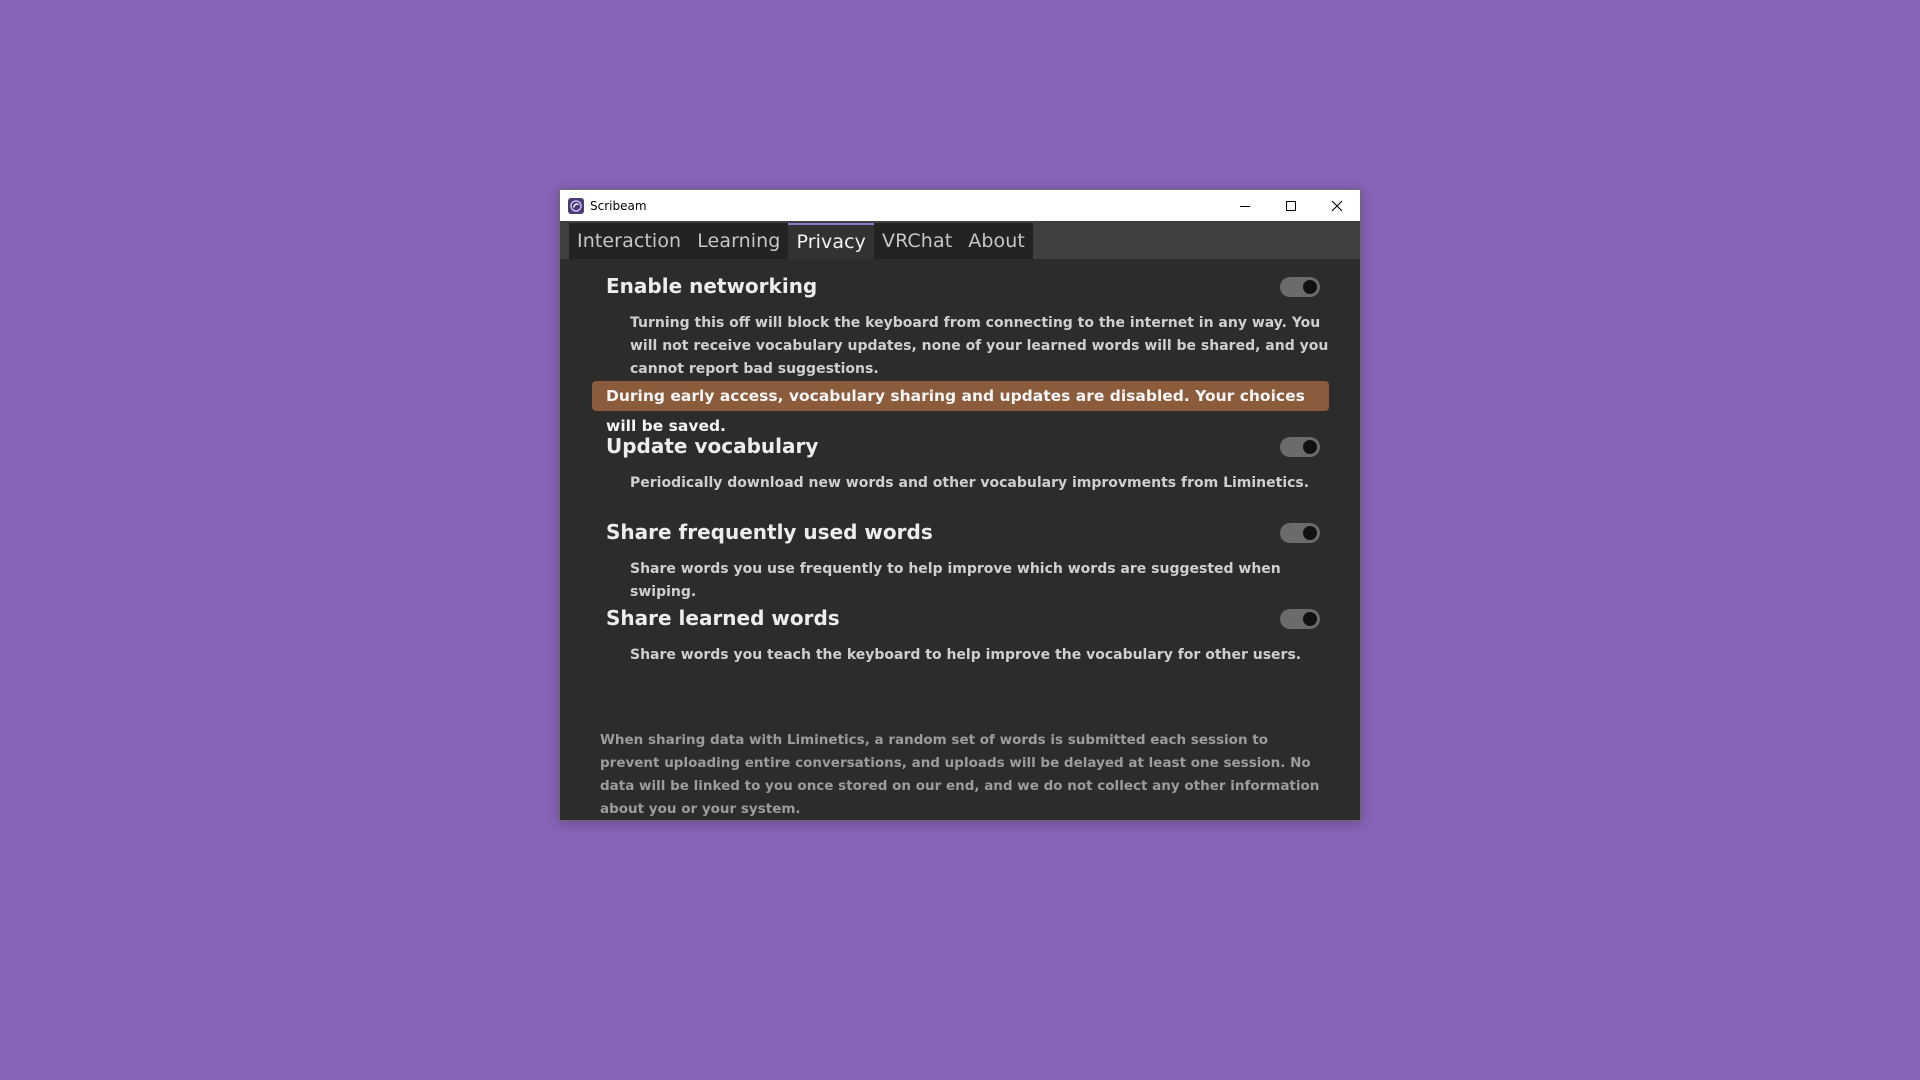  I want to click on title-bar: Scribeam, so click(960, 205).